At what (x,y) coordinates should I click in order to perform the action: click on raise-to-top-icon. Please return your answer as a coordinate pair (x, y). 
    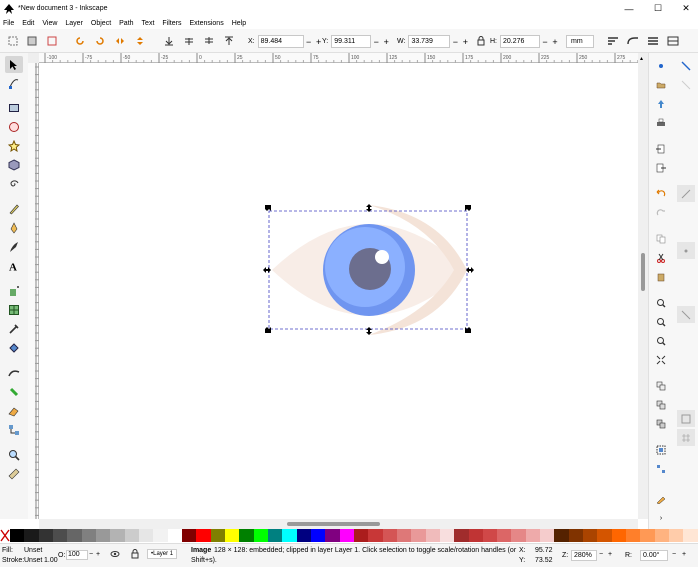
    Looking at the image, I should click on (229, 41).